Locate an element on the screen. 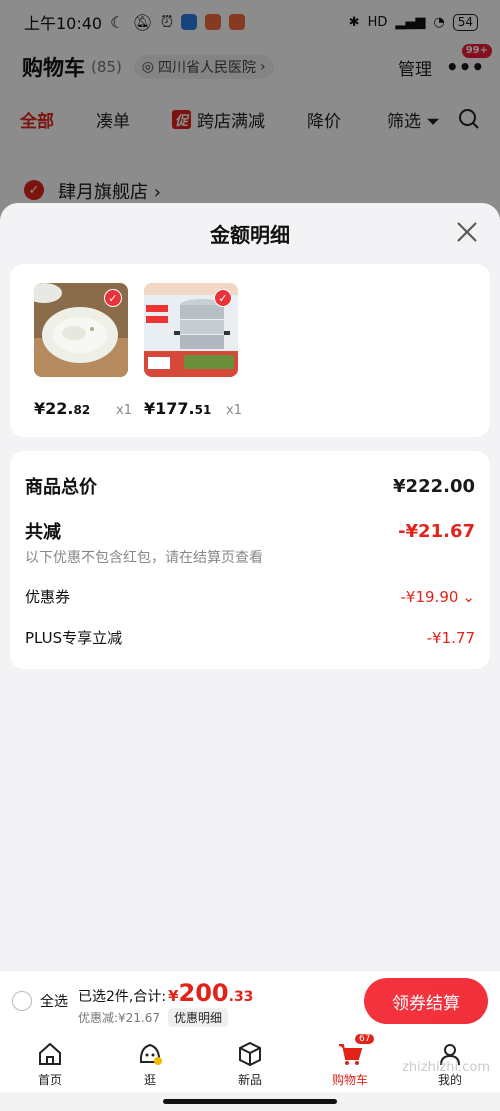 The width and height of the screenshot is (500, 1111). cart-icon is located at coordinates (351, 1054).